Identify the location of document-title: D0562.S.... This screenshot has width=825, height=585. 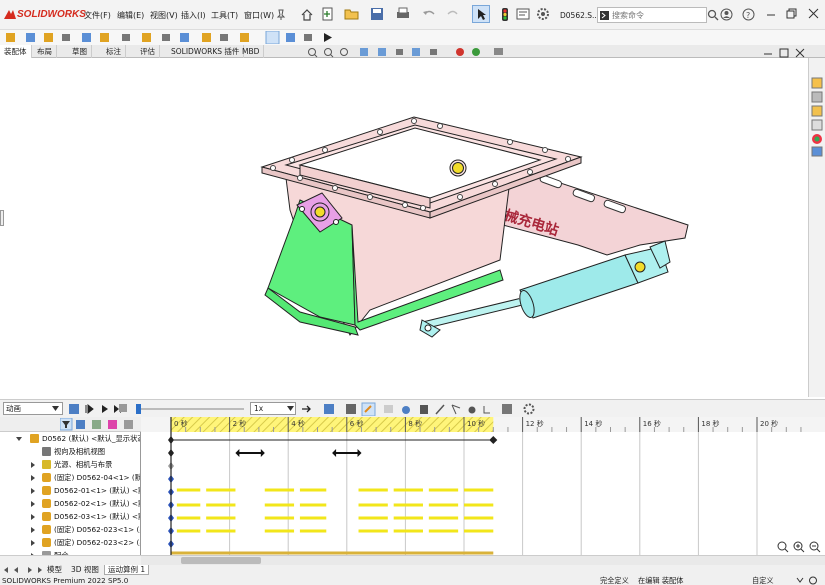
(580, 15).